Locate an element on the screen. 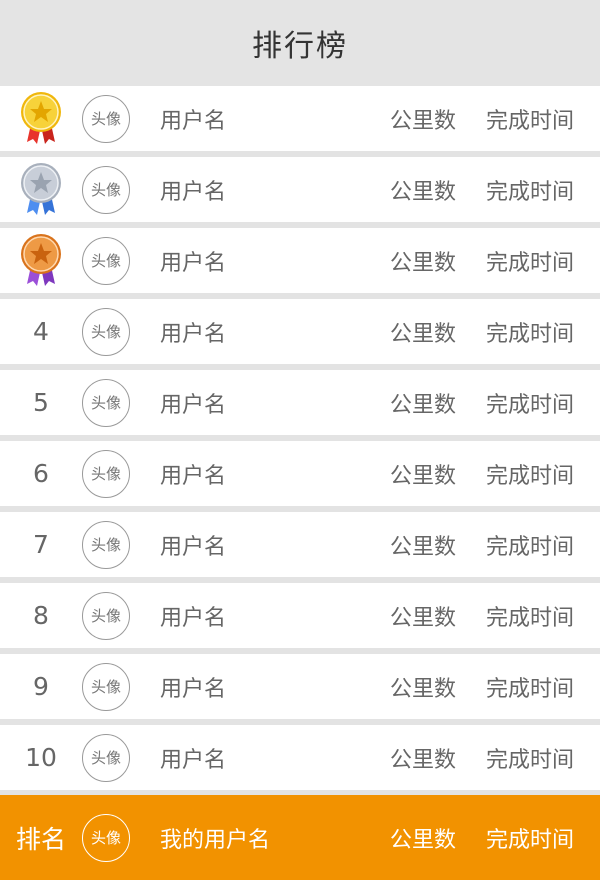  rank-number: 8 is located at coordinates (41, 615).